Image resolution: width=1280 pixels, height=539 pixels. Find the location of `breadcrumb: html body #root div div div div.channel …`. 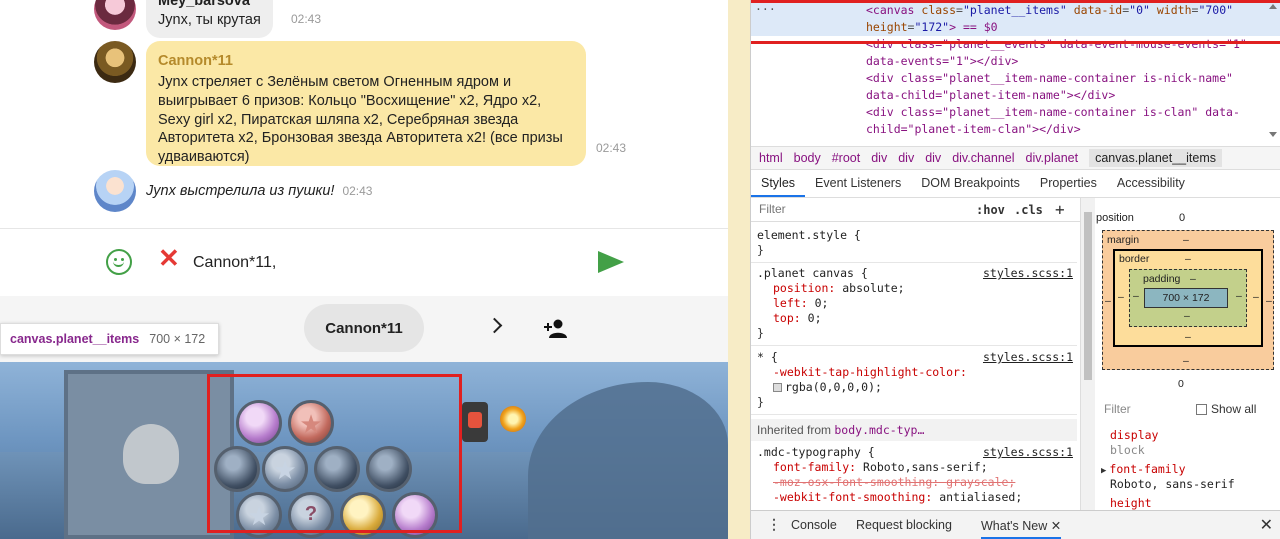

breadcrumb: html body #root div div div div.channel … is located at coordinates (1015, 158).